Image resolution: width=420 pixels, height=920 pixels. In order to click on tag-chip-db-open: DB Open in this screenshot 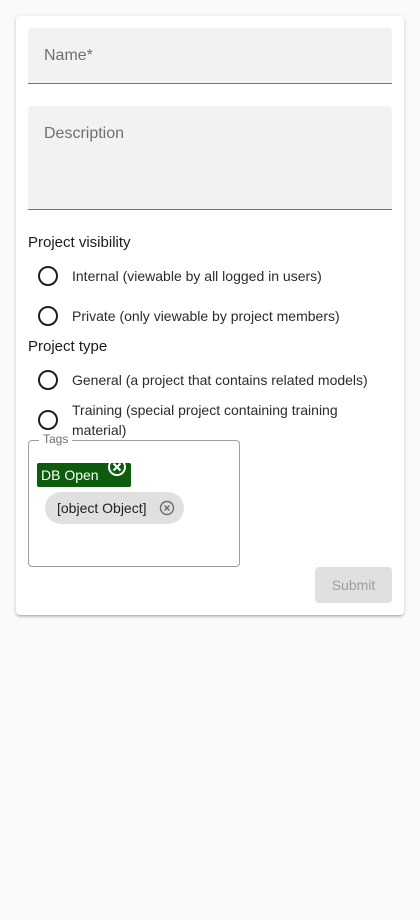, I will do `click(84, 472)`.